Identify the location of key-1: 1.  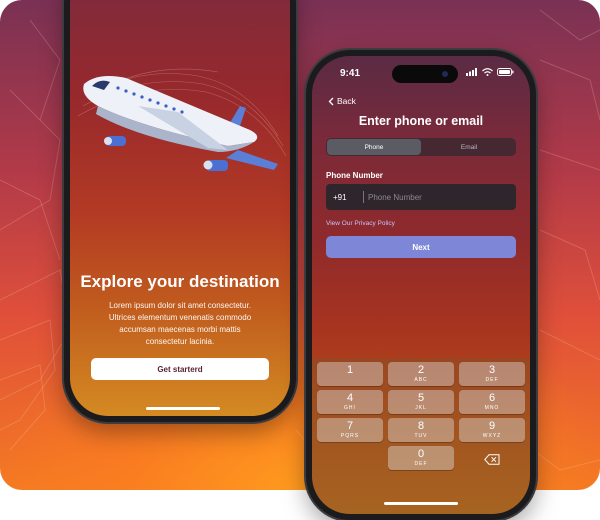
(350, 374).